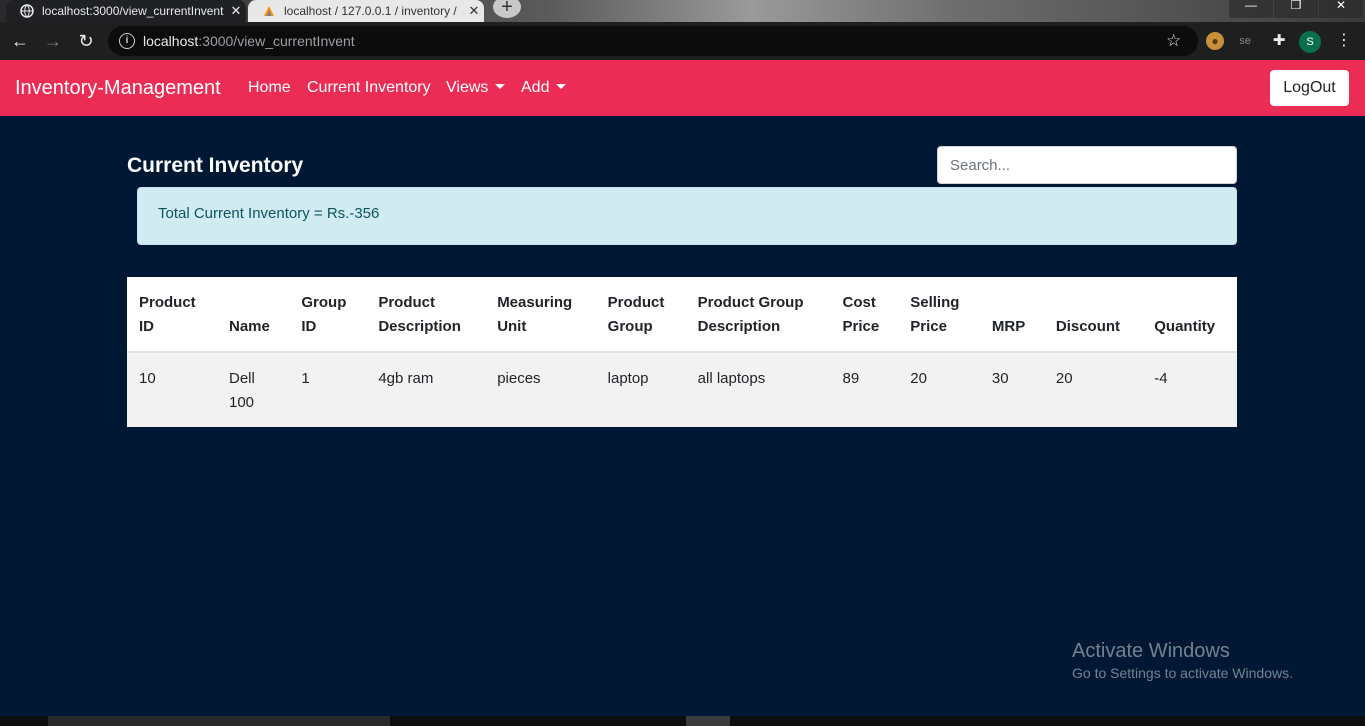  I want to click on brand-link: Inventory-Management, so click(118, 88).